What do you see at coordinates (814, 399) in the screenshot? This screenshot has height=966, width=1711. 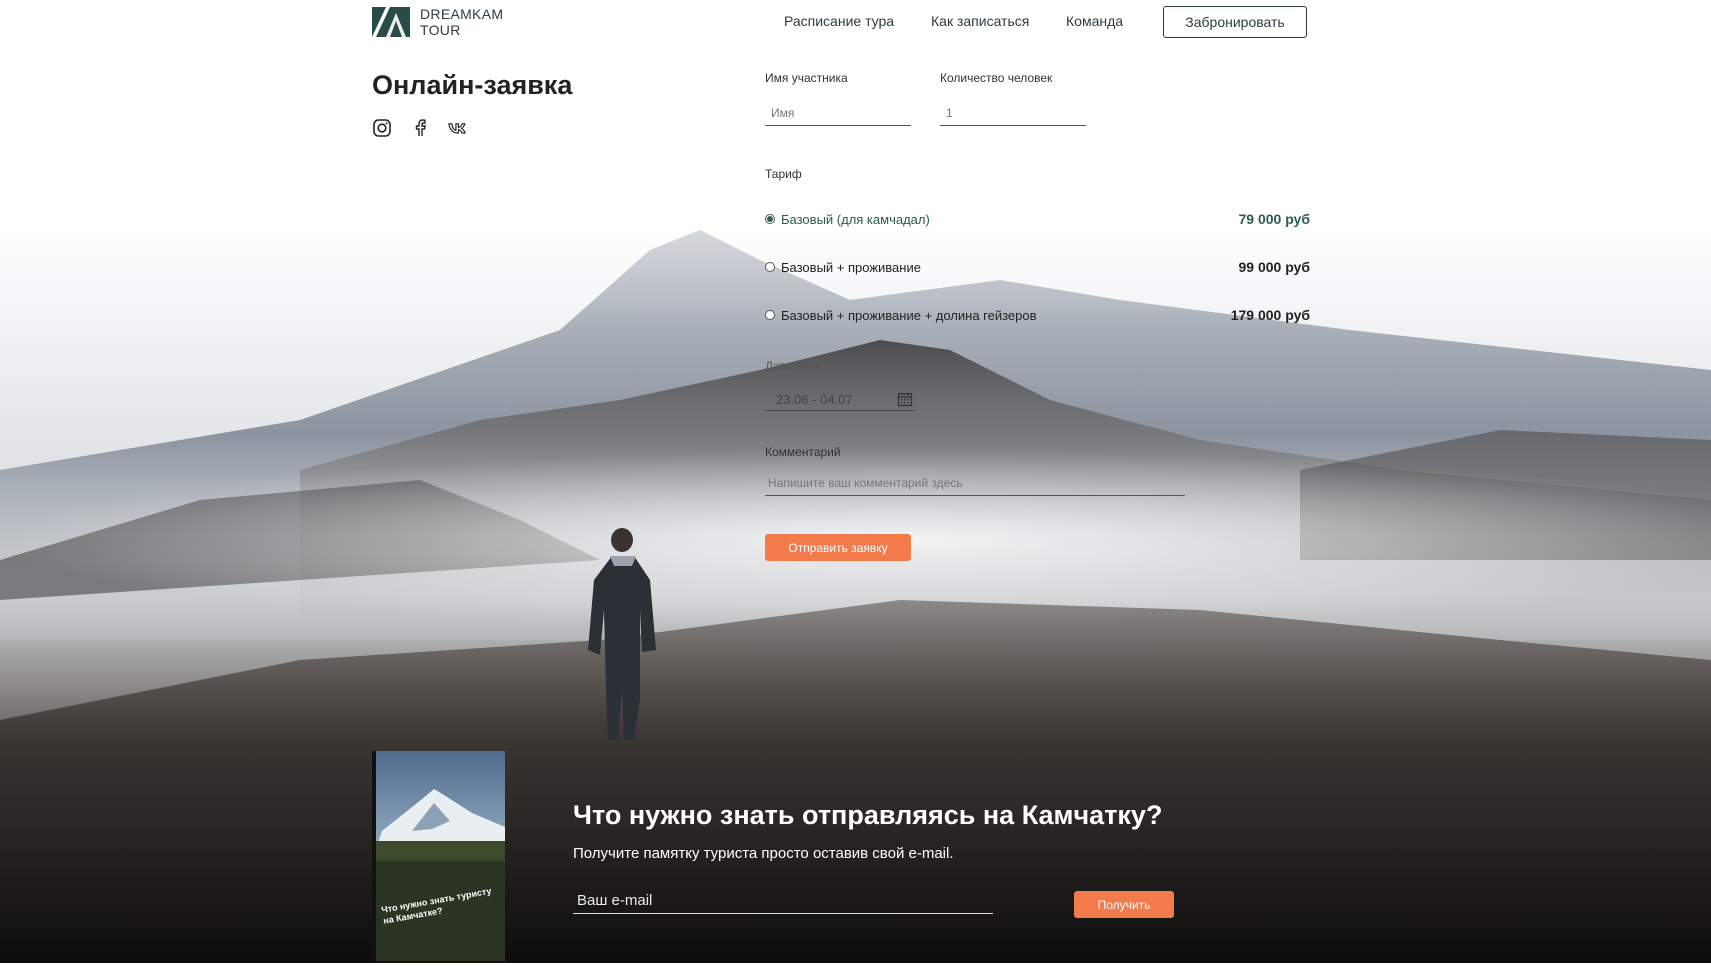 I see `dates-value: 23.06 - 04.07` at bounding box center [814, 399].